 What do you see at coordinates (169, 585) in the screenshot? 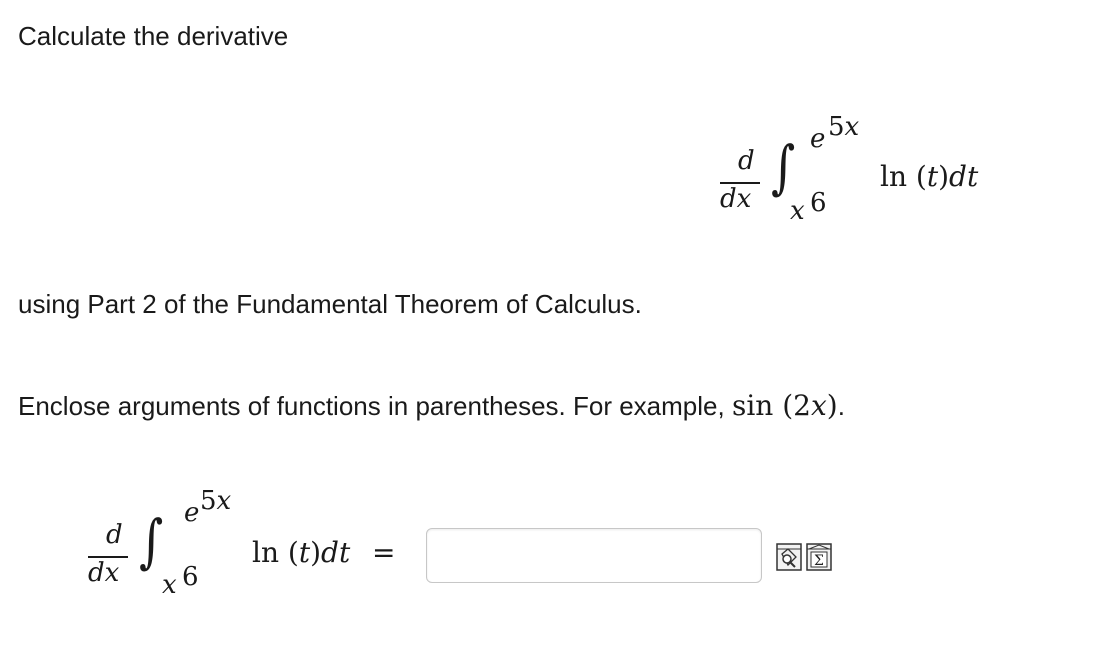
I see `answer-lower-limit-base: x` at bounding box center [169, 585].